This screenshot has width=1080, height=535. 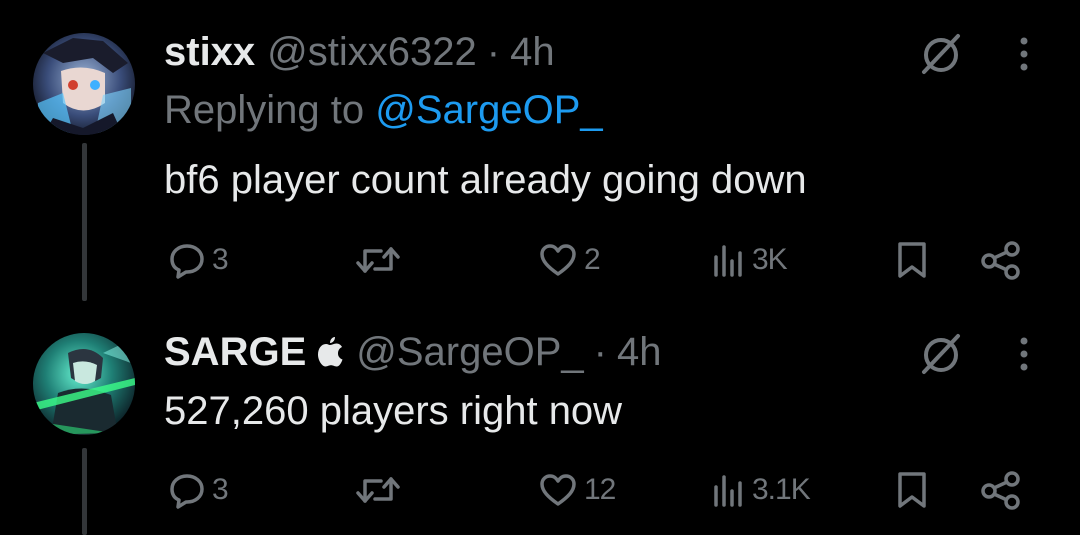 I want to click on like-button: 12, so click(x=577, y=490).